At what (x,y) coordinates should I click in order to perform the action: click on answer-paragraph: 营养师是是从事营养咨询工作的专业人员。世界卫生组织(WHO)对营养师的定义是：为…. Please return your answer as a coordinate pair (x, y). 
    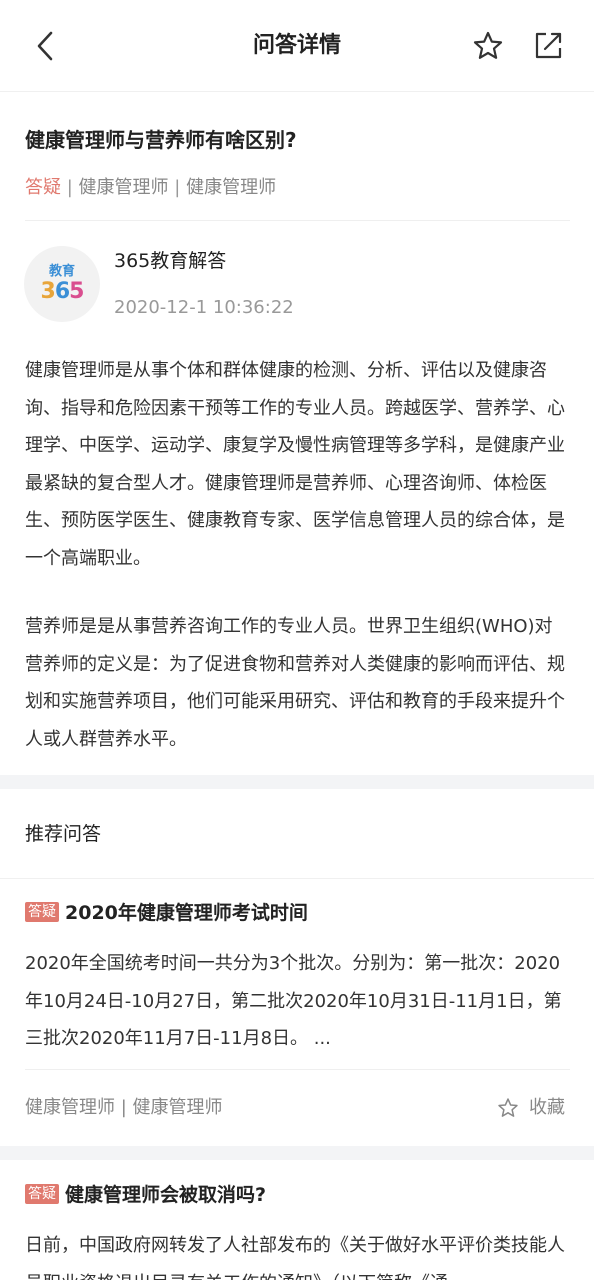
    Looking at the image, I should click on (295, 683).